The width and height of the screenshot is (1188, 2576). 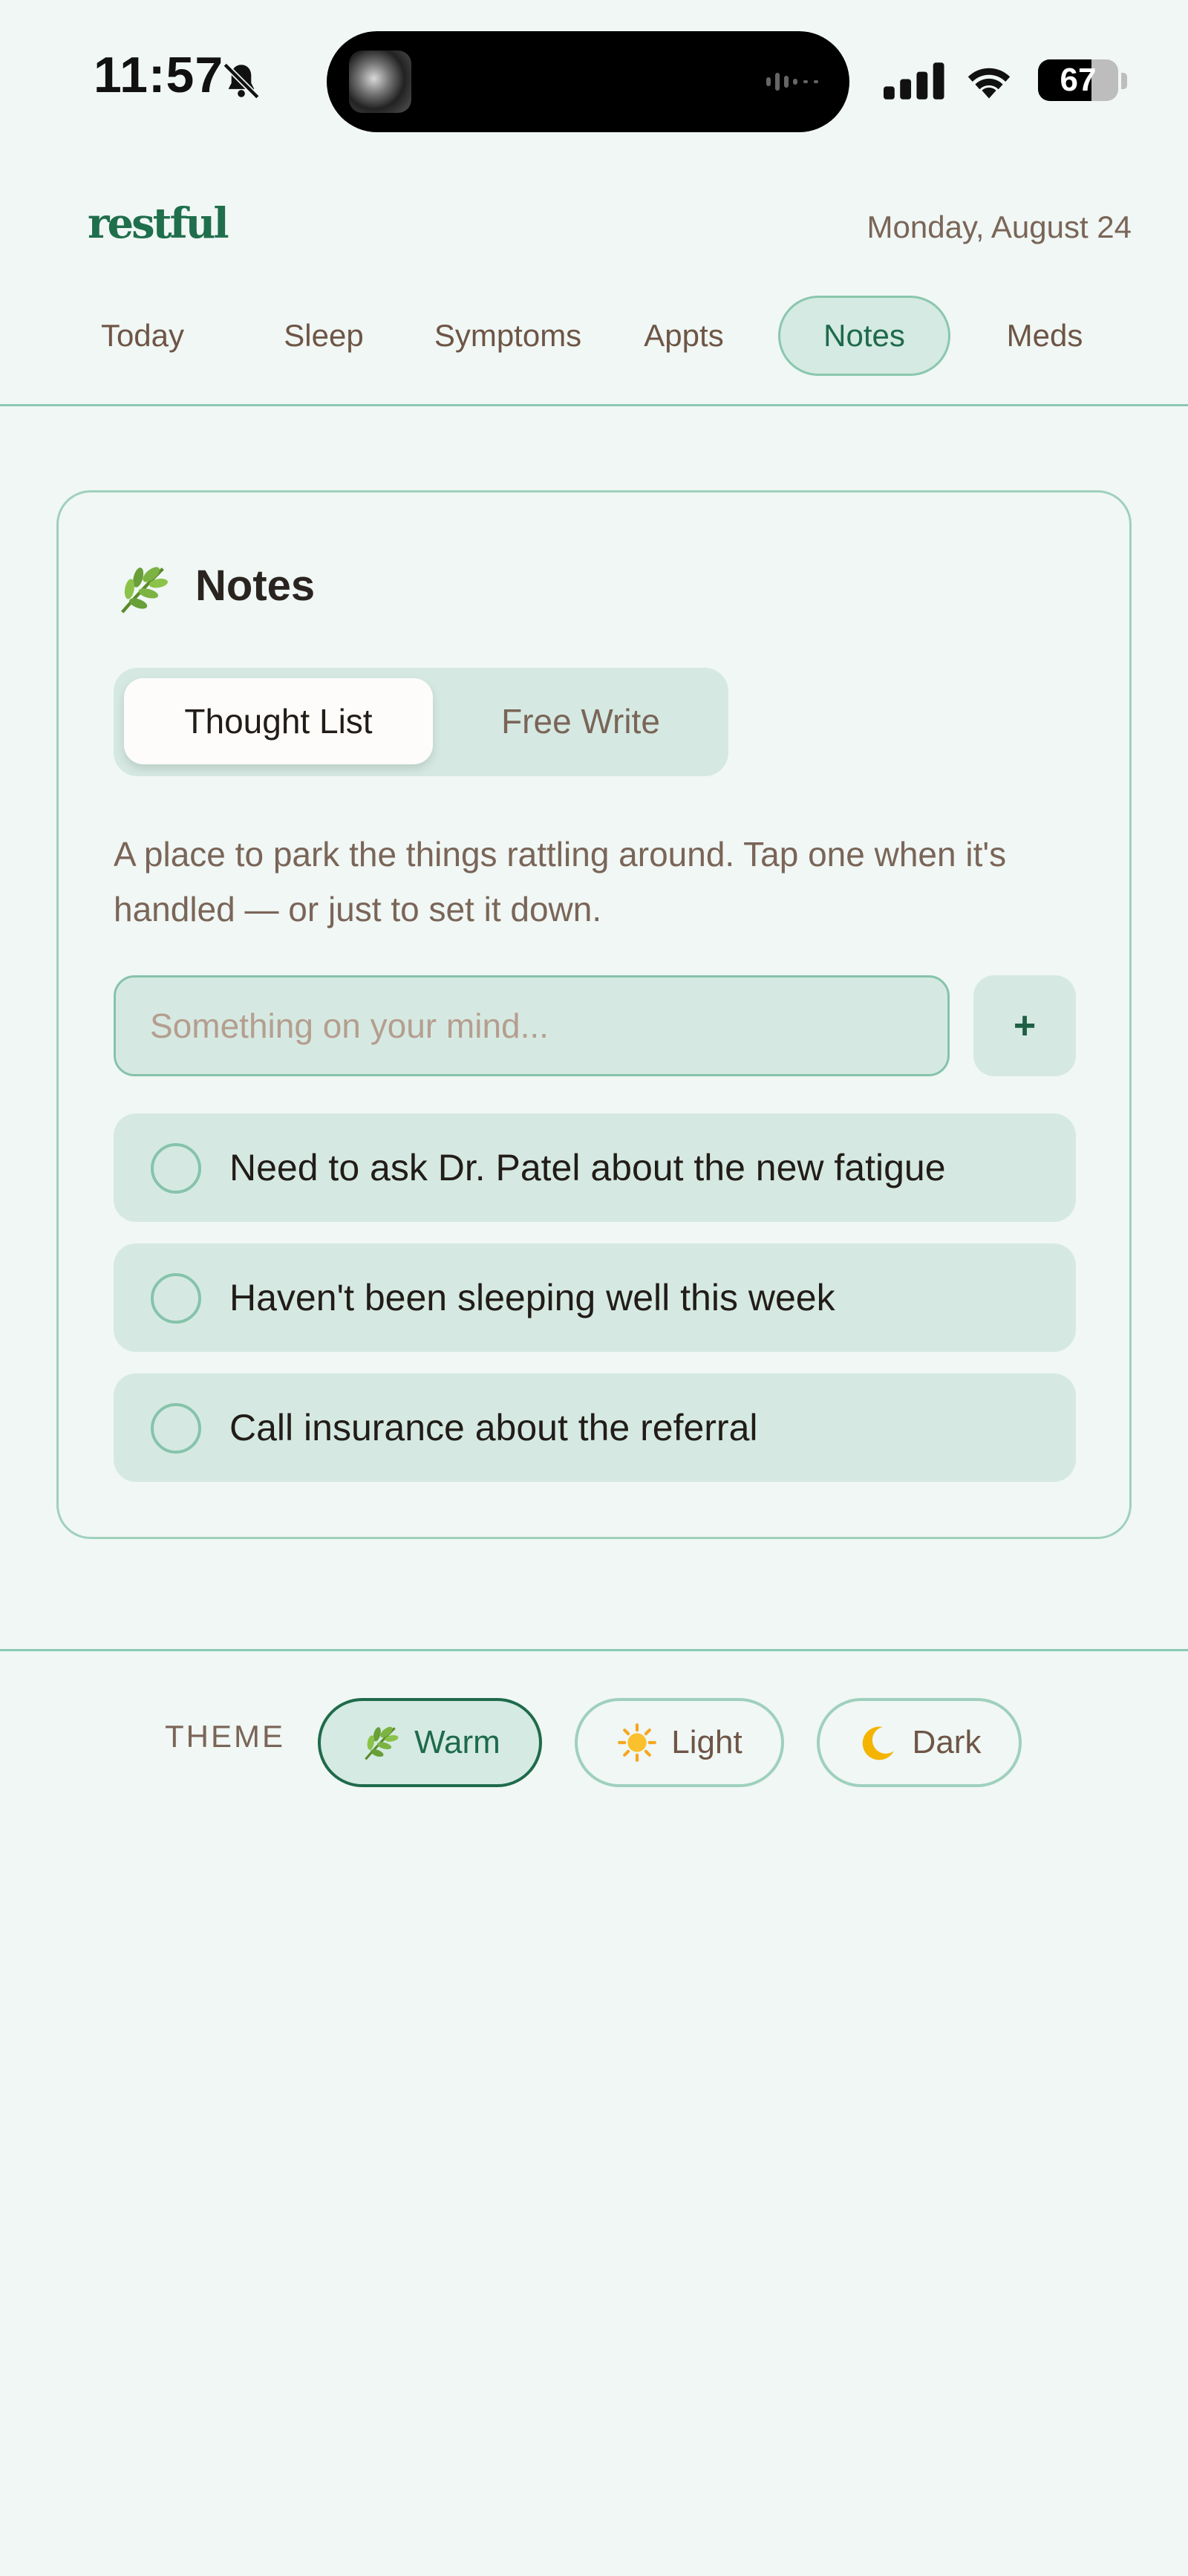 I want to click on audio-waveform-icon, so click(x=792, y=82).